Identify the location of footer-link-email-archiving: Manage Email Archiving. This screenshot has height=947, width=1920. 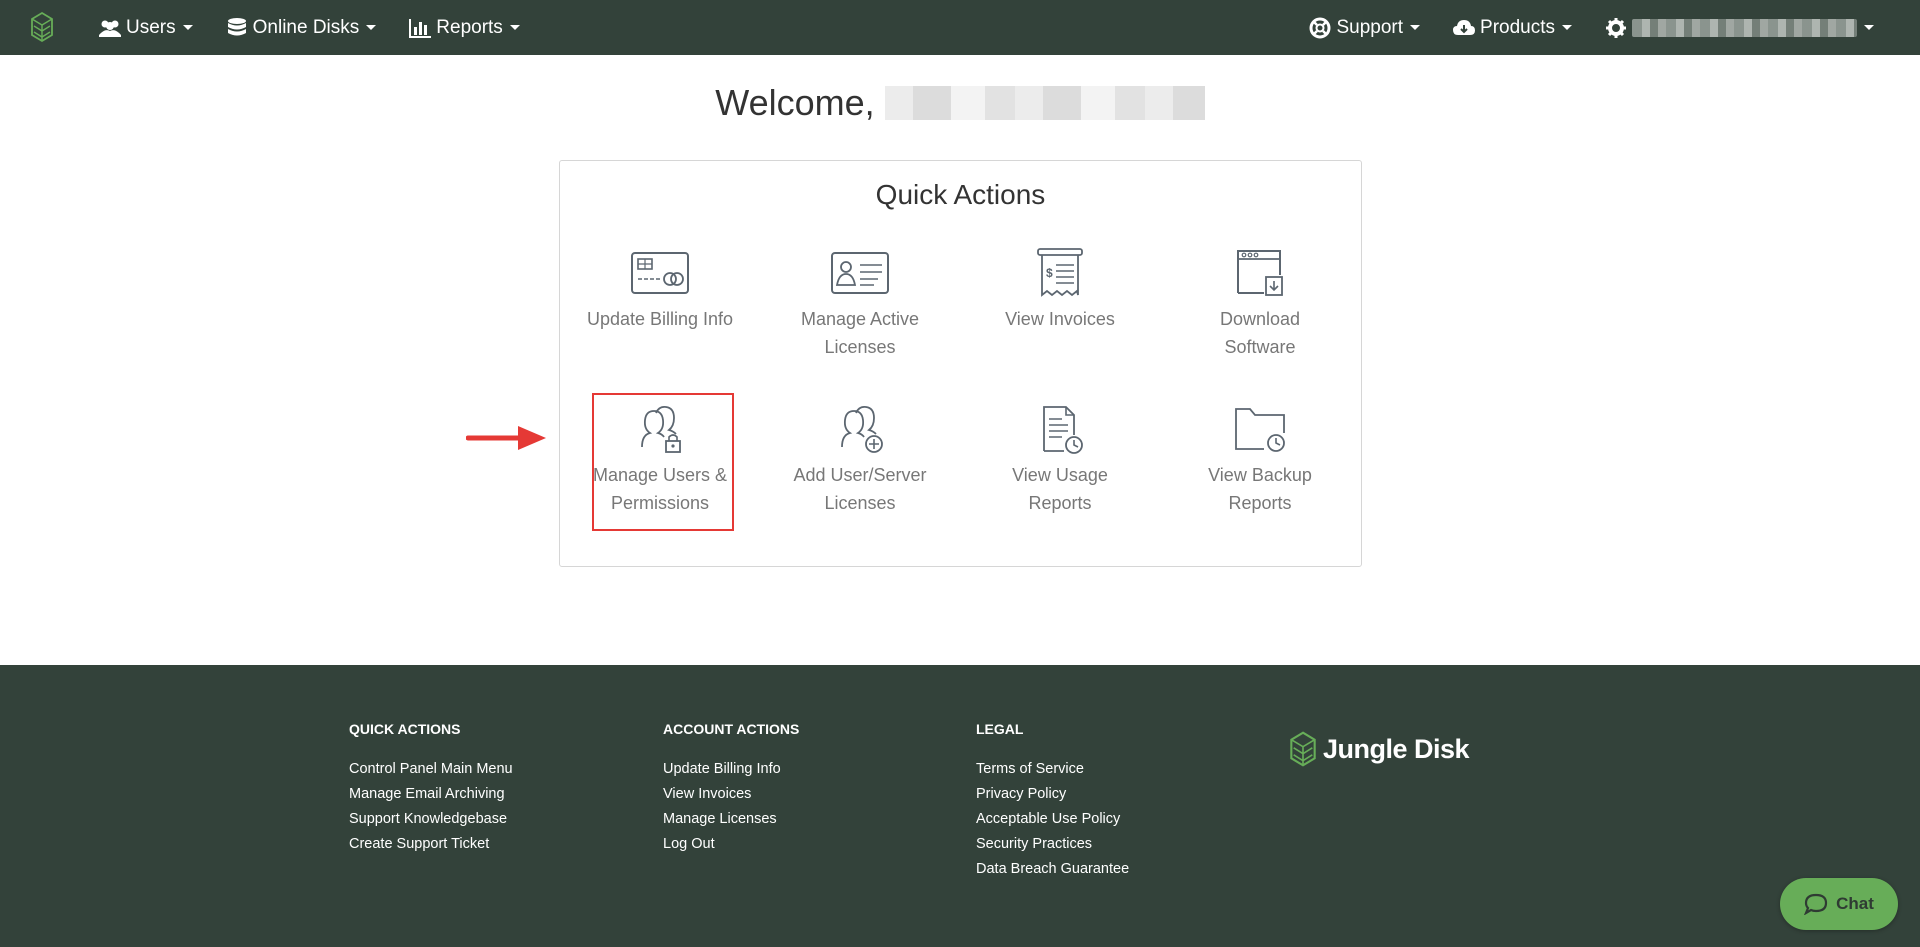
(431, 794).